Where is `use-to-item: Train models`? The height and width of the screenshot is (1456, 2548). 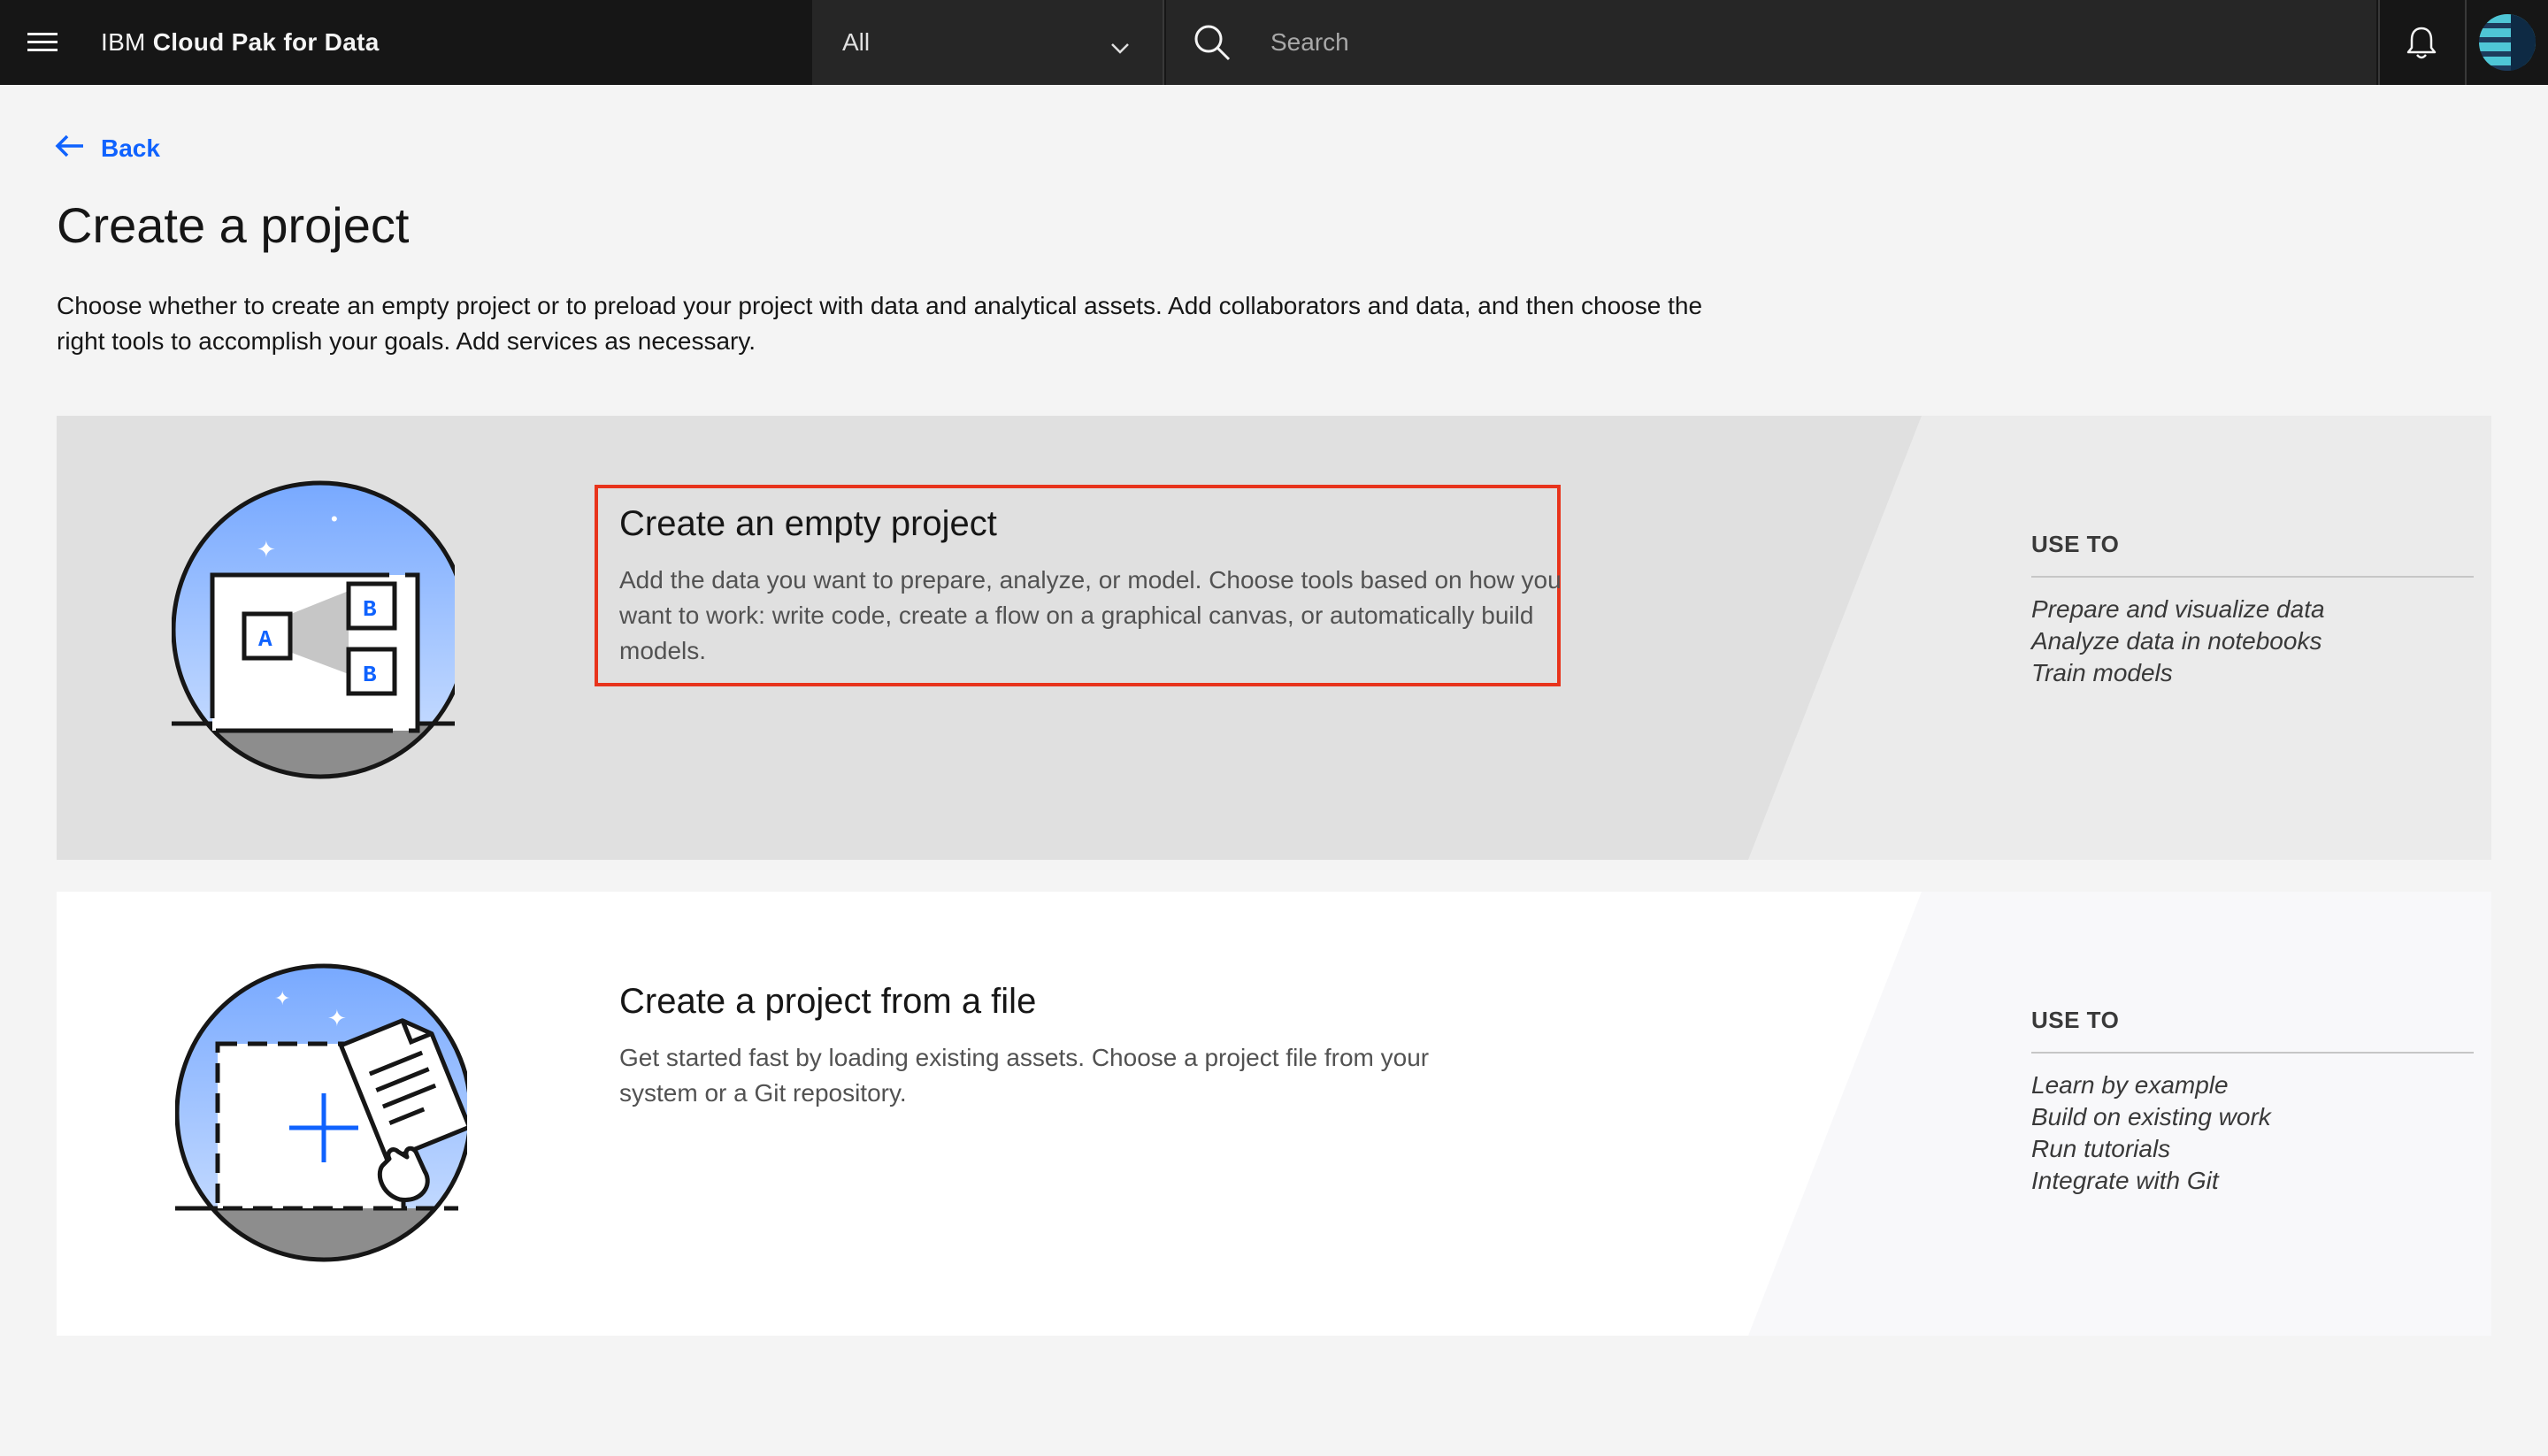
use-to-item: Train models is located at coordinates (2102, 672).